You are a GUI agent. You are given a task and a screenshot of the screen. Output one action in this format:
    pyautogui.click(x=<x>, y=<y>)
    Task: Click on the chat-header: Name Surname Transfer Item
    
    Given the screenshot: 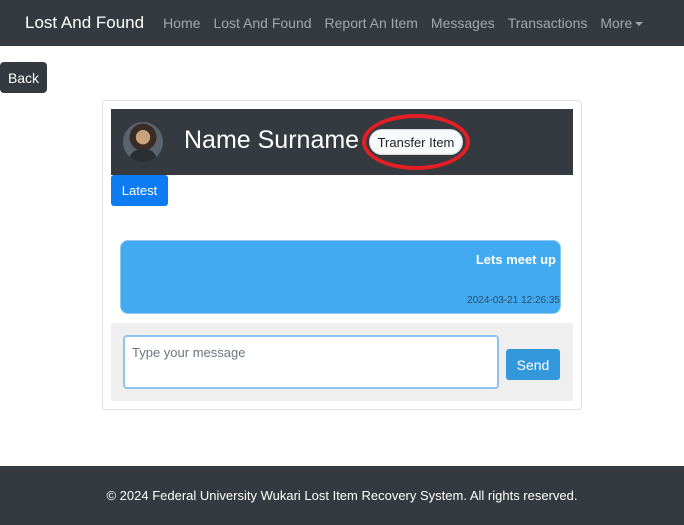 What is the action you would take?
    pyautogui.click(x=342, y=142)
    